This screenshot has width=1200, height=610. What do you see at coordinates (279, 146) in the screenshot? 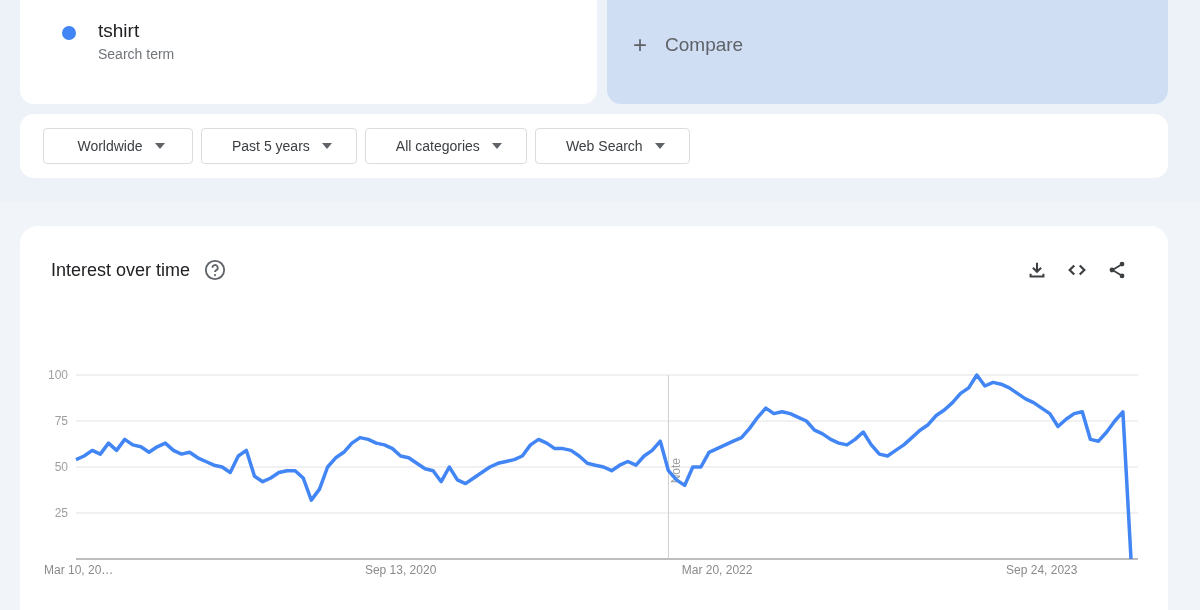
I see `filter-dropdown: Past 5 years` at bounding box center [279, 146].